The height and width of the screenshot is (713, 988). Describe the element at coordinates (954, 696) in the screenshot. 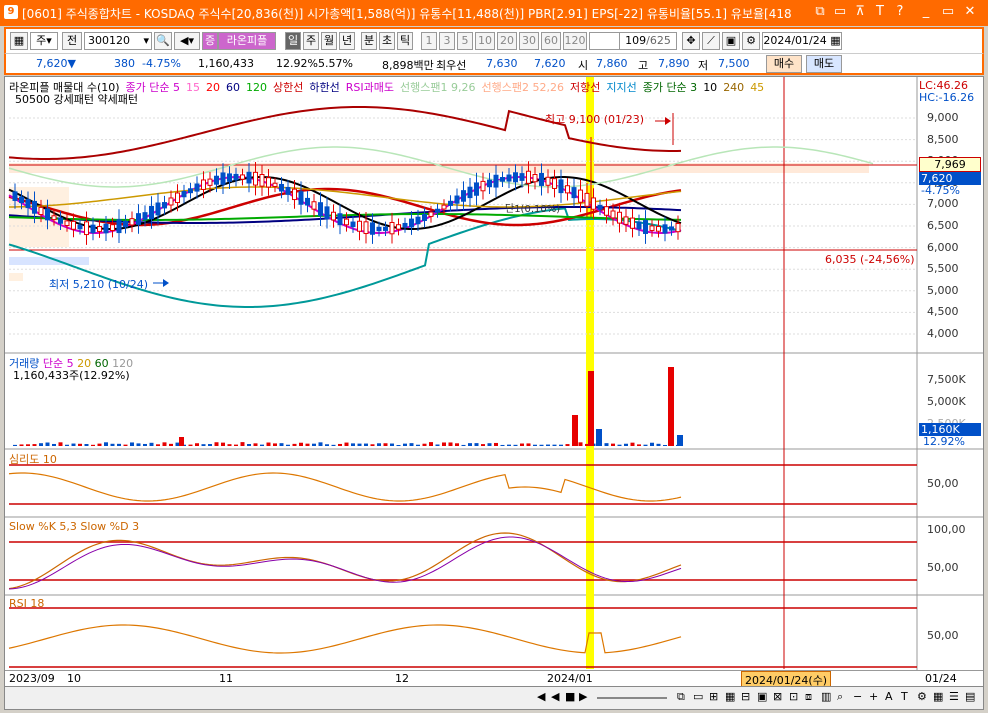

I see `list-icon: ☰` at that location.